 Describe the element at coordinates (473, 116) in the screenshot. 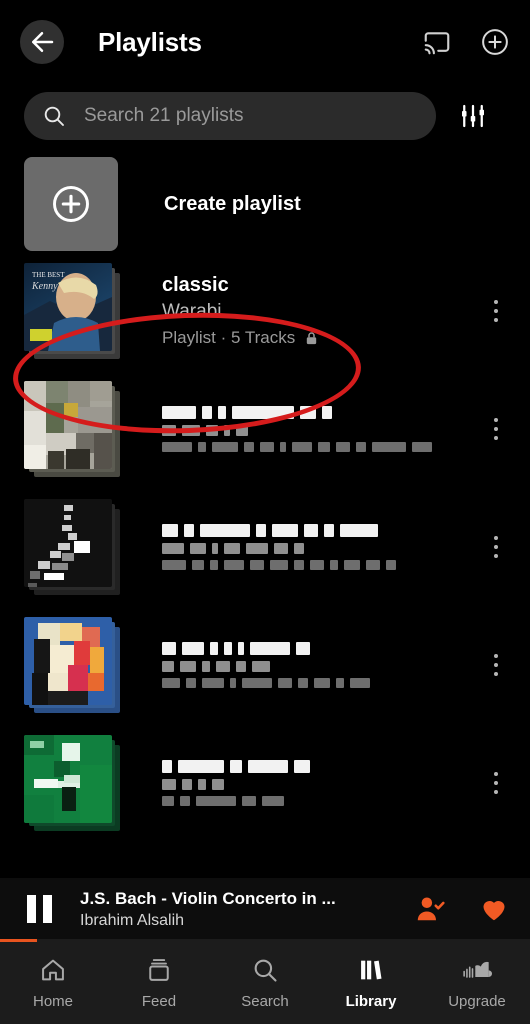

I see `sliders-filter-icon` at that location.